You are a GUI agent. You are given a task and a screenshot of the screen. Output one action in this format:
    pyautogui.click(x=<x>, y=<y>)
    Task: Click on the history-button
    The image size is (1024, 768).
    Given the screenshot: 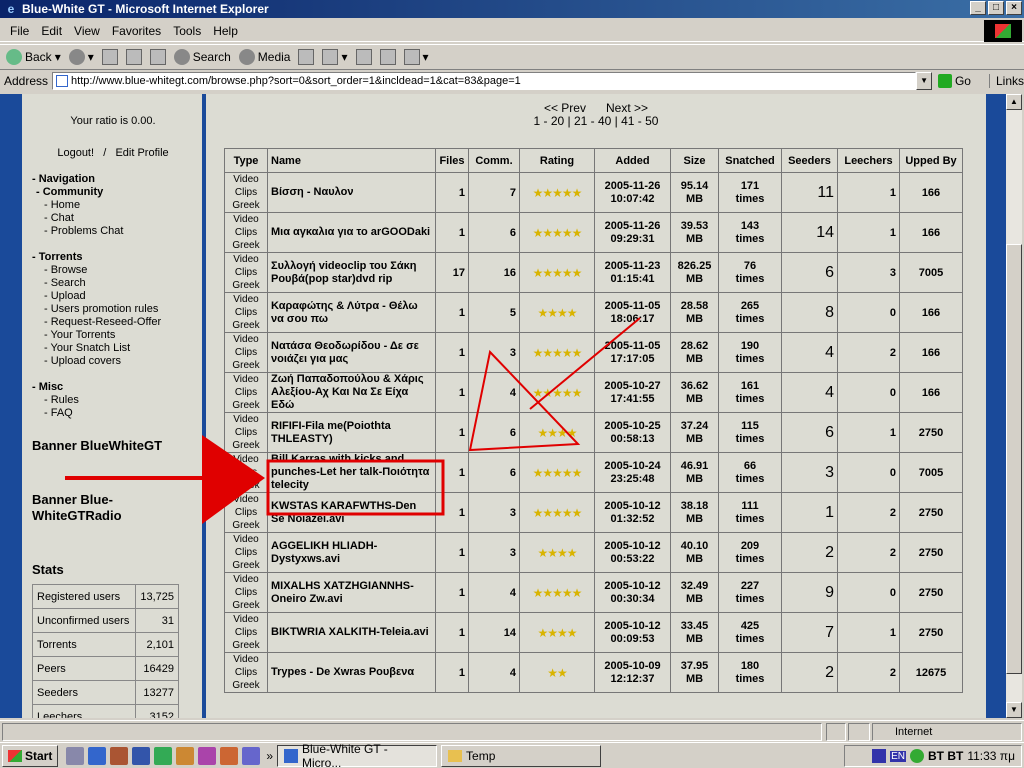 What is the action you would take?
    pyautogui.click(x=306, y=57)
    